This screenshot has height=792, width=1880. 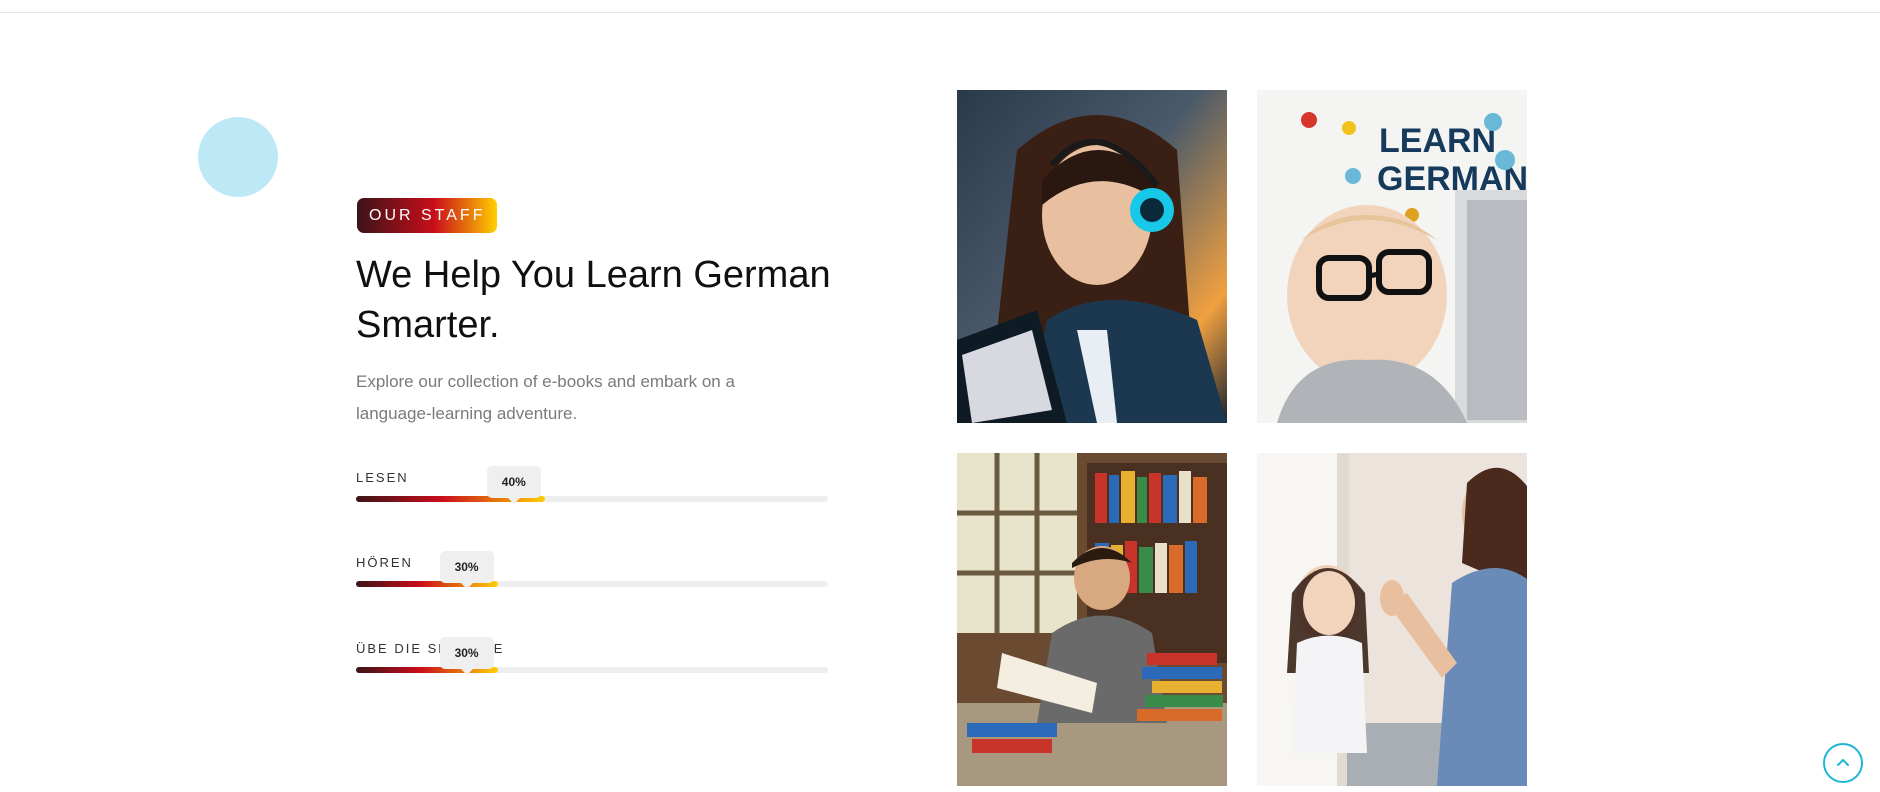 What do you see at coordinates (1392, 256) in the screenshot?
I see `child-learn-german-image: LEARN GERMAN` at bounding box center [1392, 256].